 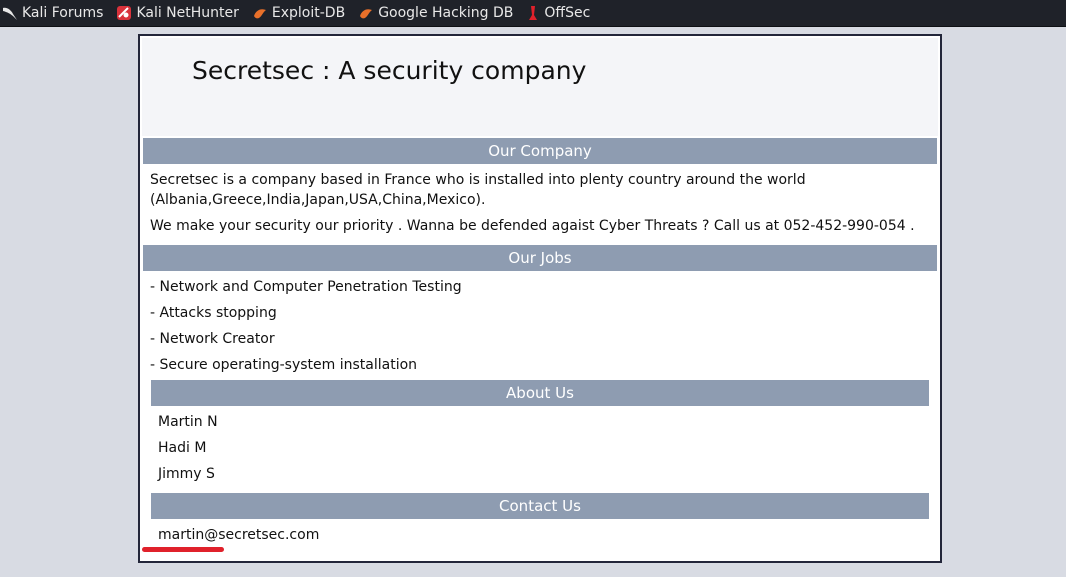 I want to click on job-item: - Attacks stopping, so click(x=213, y=313).